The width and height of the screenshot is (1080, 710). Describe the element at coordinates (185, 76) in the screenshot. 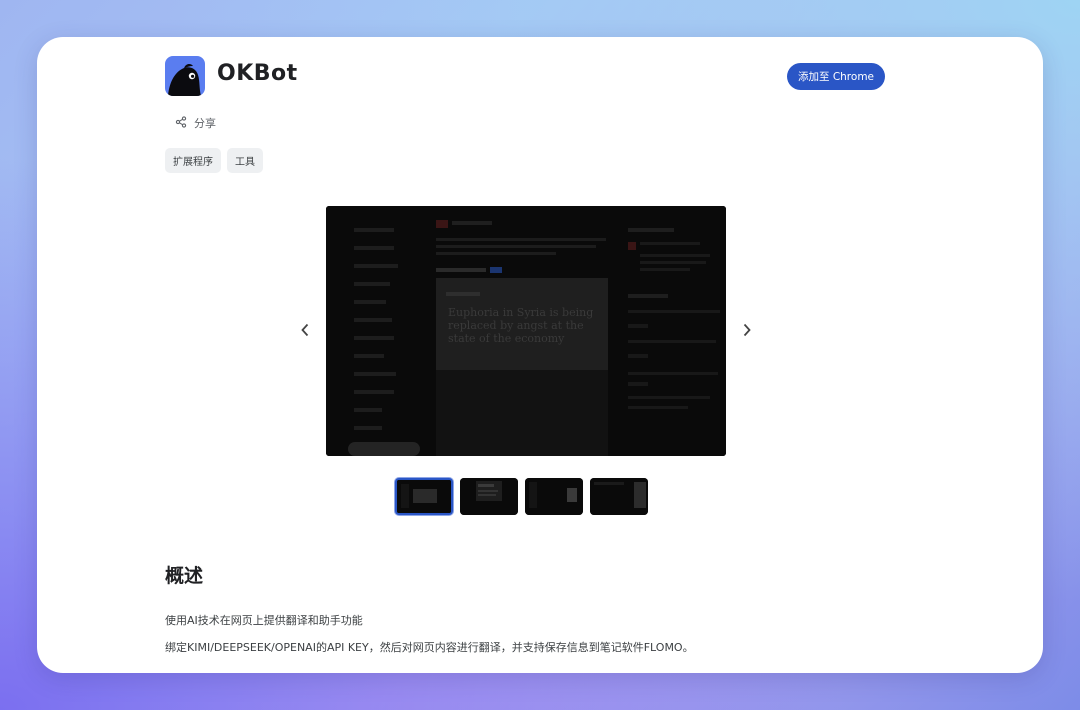

I see `okbot-logo` at that location.